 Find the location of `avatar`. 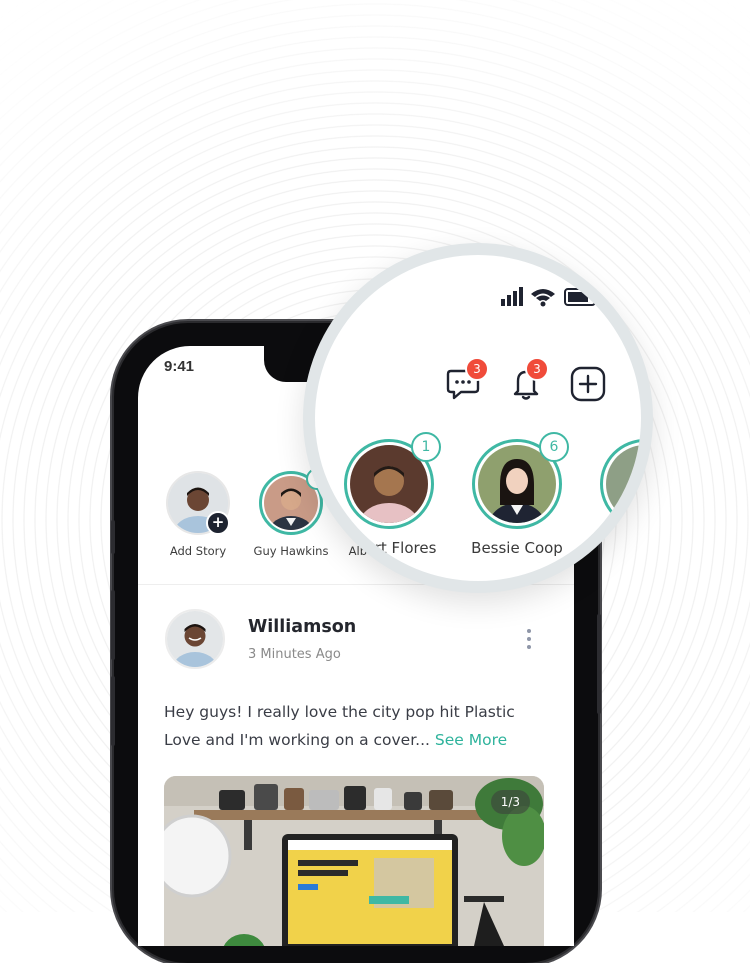

avatar is located at coordinates (623, 484).